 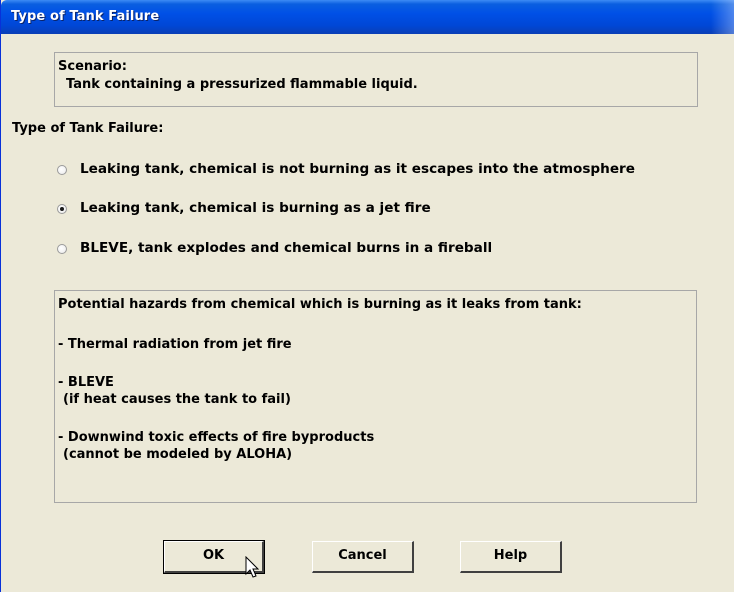 What do you see at coordinates (175, 344) in the screenshot?
I see `hazard-item: - Thermal radiation from jet fire` at bounding box center [175, 344].